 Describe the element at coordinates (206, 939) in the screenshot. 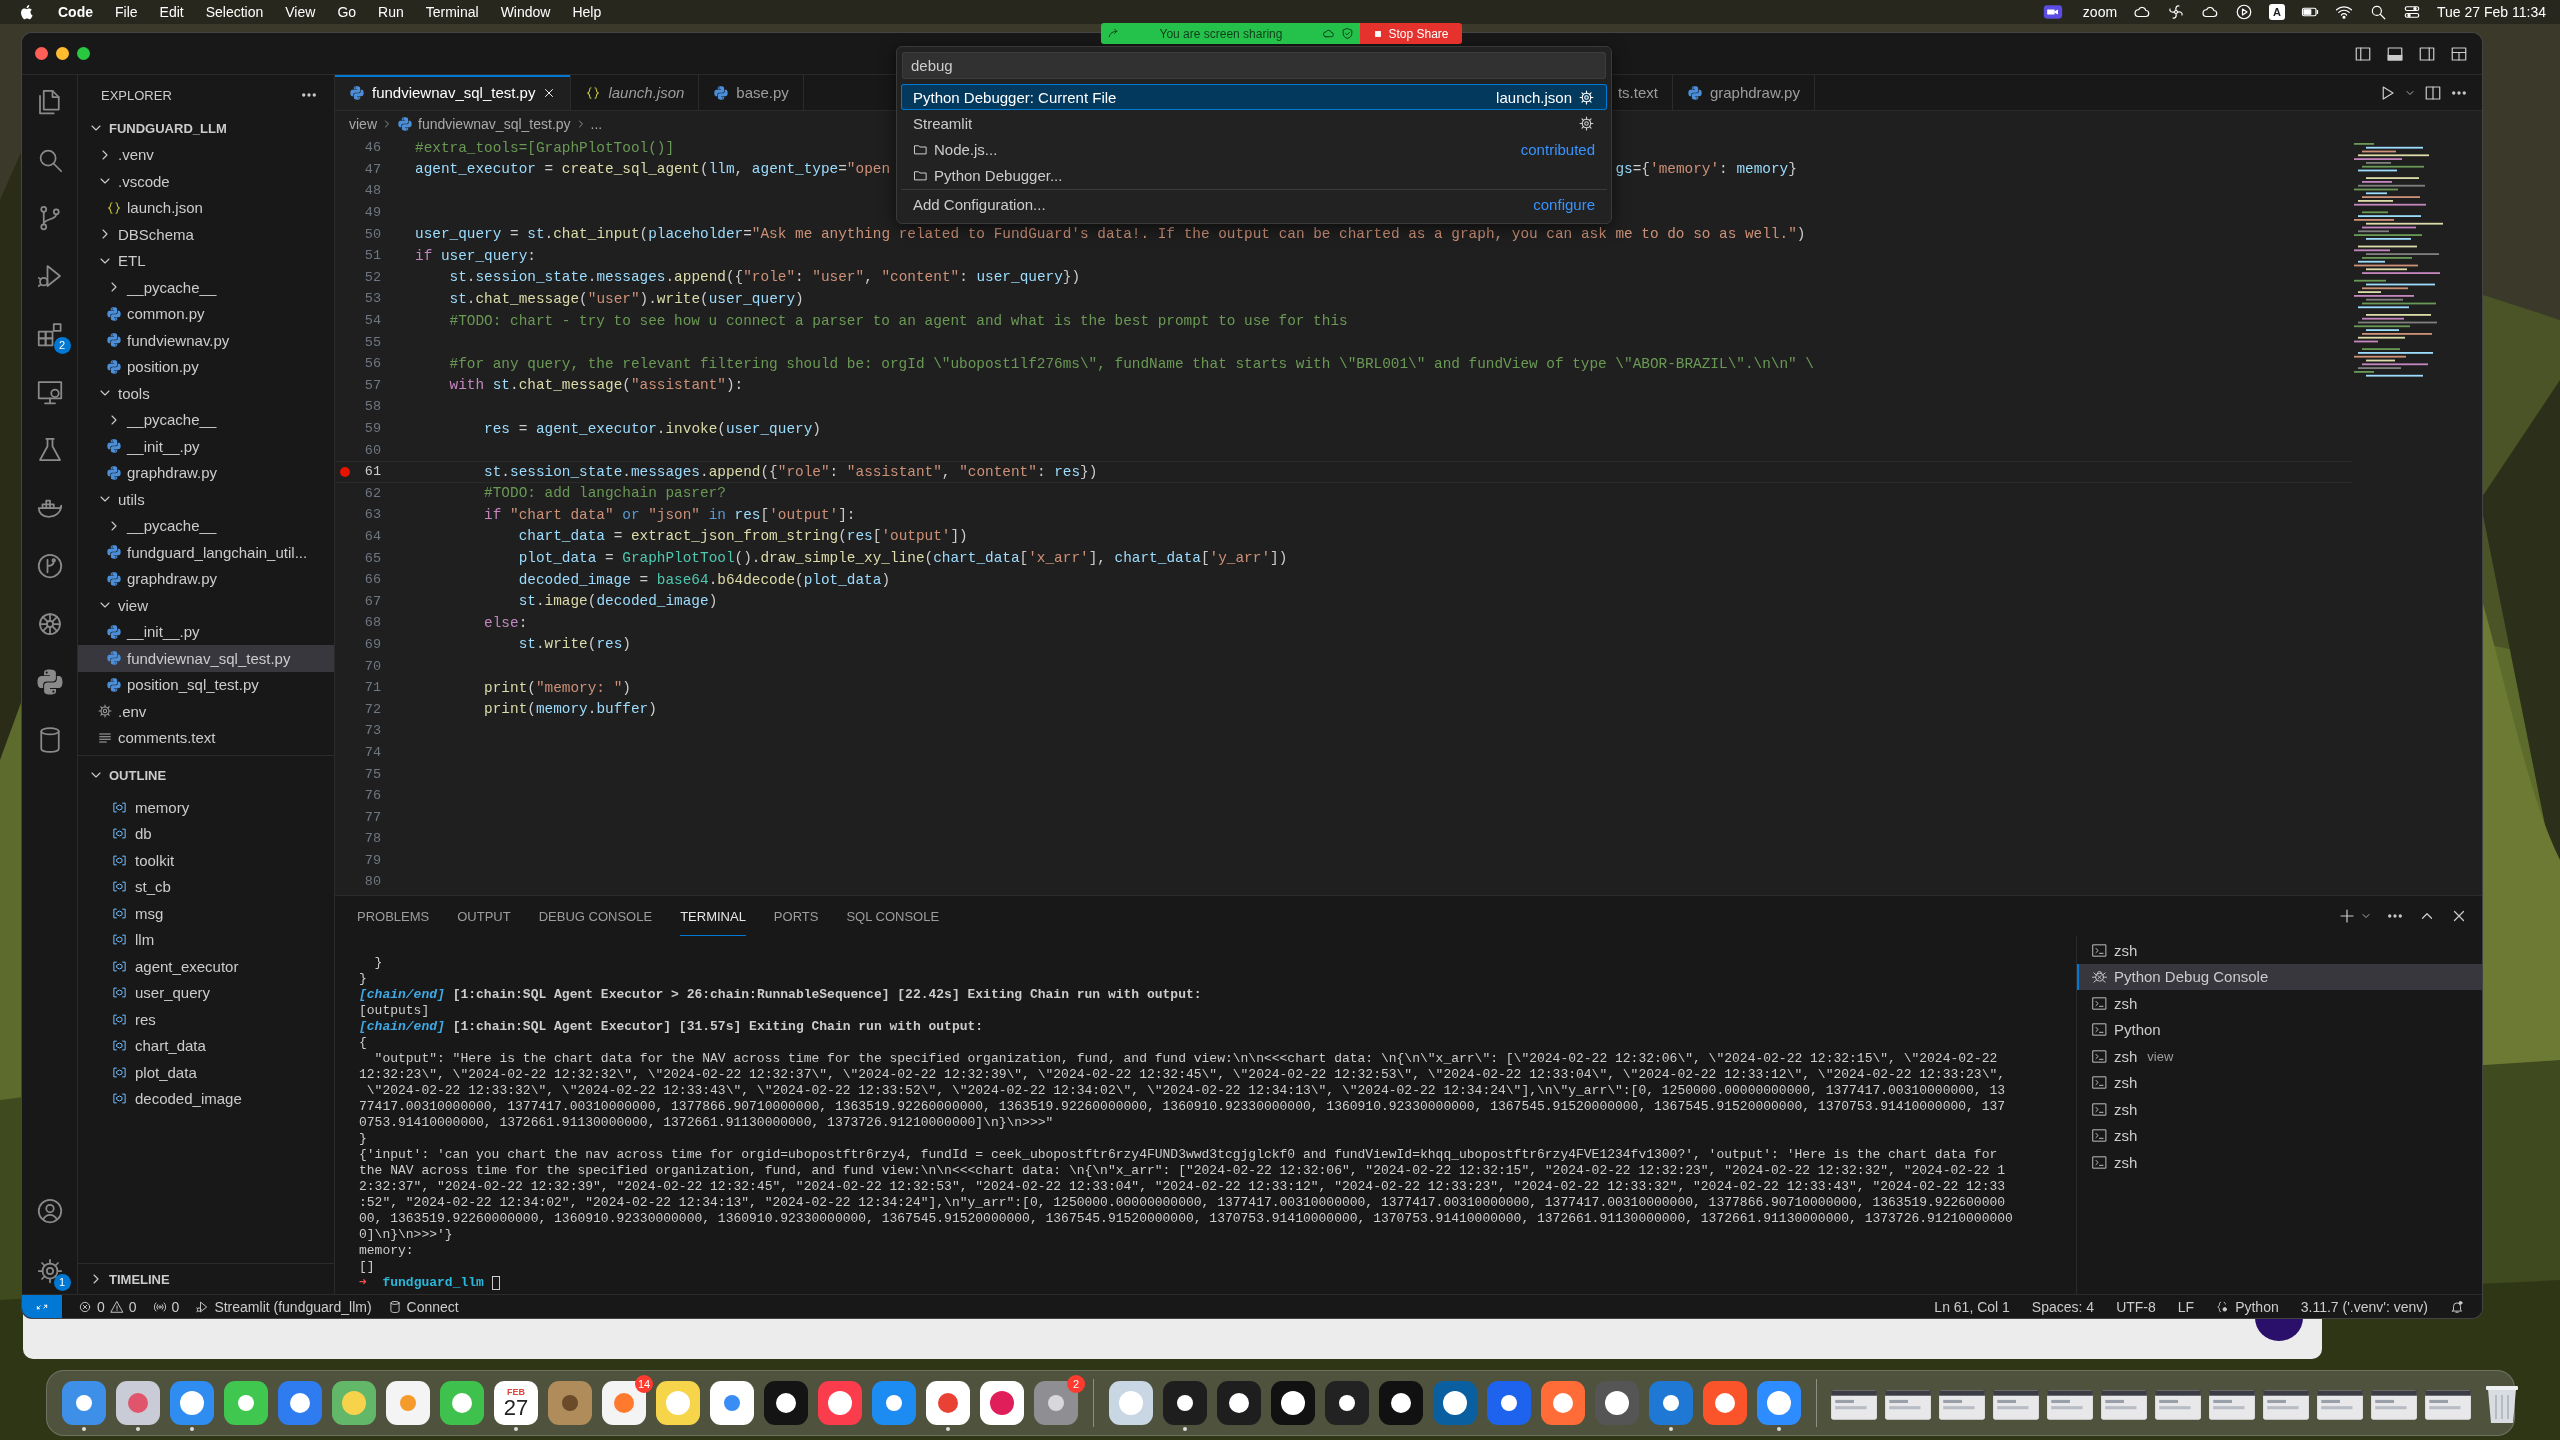

I see `outline-item: llm` at that location.